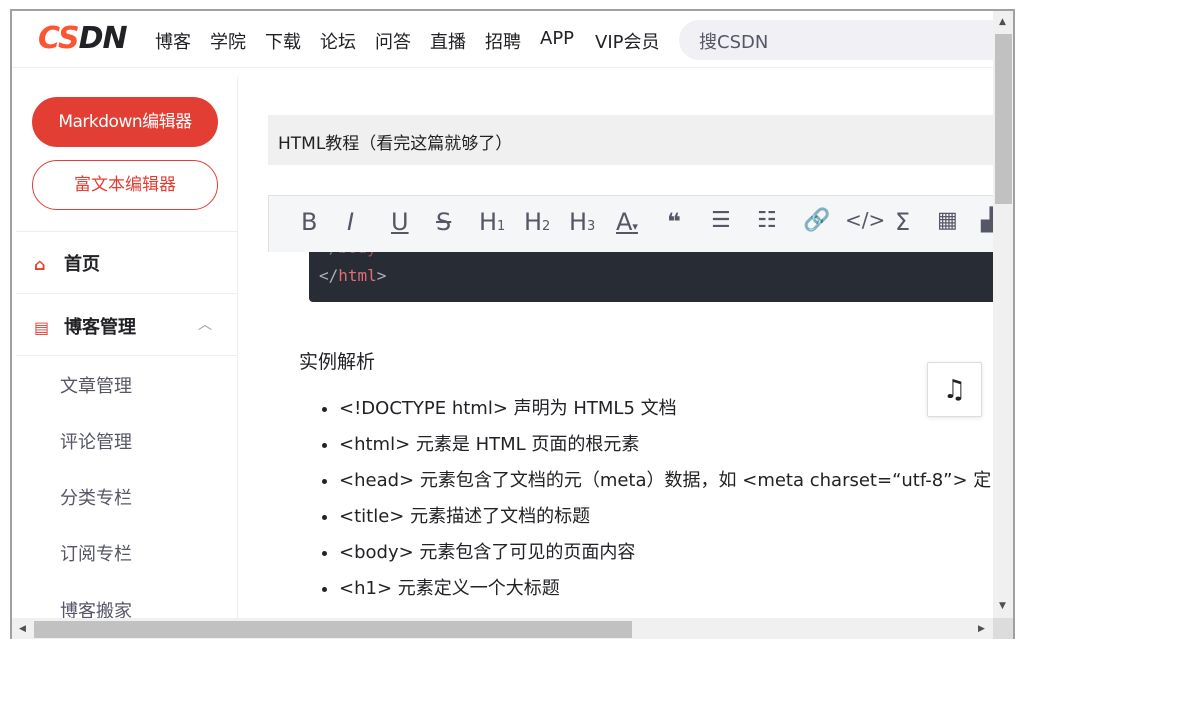 The width and height of the screenshot is (1204, 705). Describe the element at coordinates (96, 441) in the screenshot. I see `sidebar-item-comments: 评论管理` at that location.